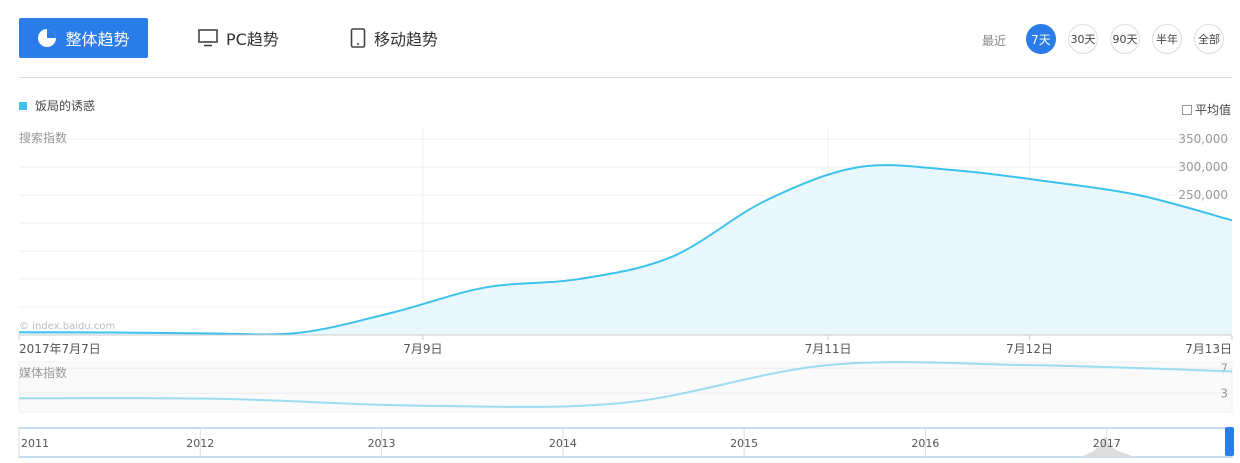  I want to click on media-y-tick-label: 7, so click(1224, 368).